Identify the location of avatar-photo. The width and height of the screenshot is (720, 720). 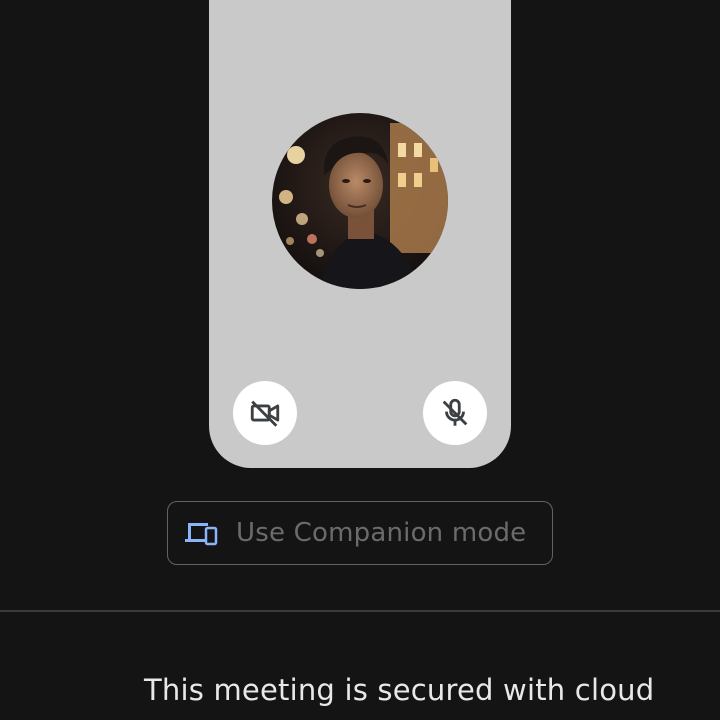
(360, 201).